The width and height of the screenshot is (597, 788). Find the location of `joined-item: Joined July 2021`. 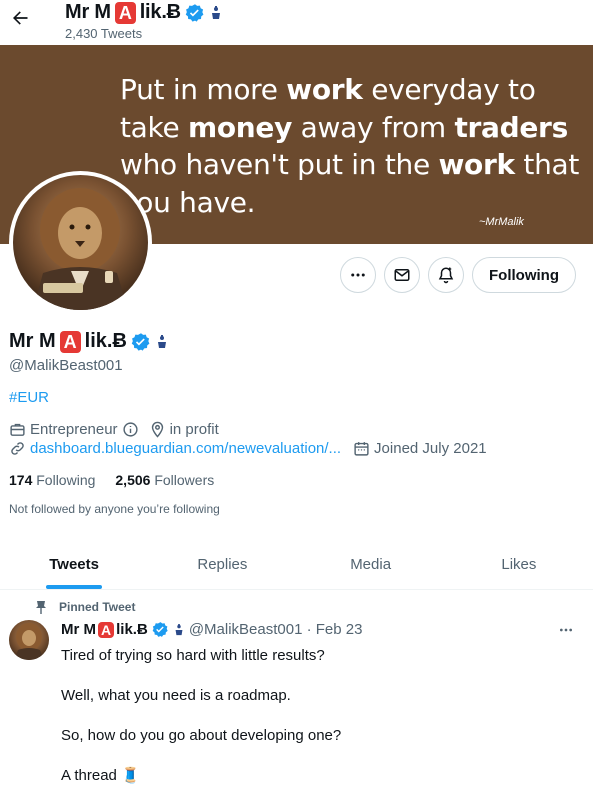

joined-item: Joined July 2021 is located at coordinates (420, 448).